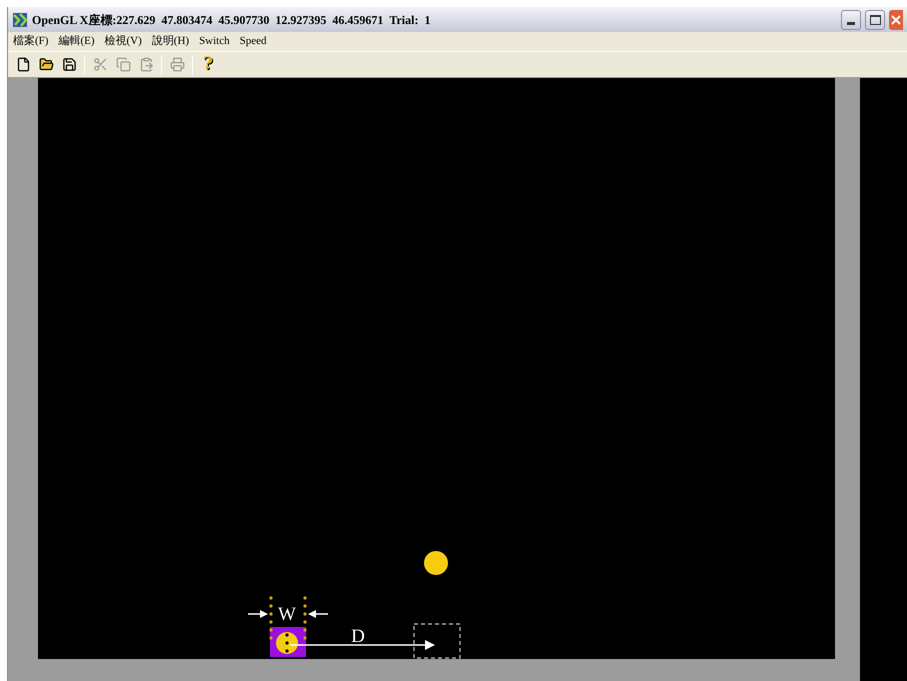 Image resolution: width=907 pixels, height=681 pixels. What do you see at coordinates (437, 641) in the screenshot?
I see `goal-target` at bounding box center [437, 641].